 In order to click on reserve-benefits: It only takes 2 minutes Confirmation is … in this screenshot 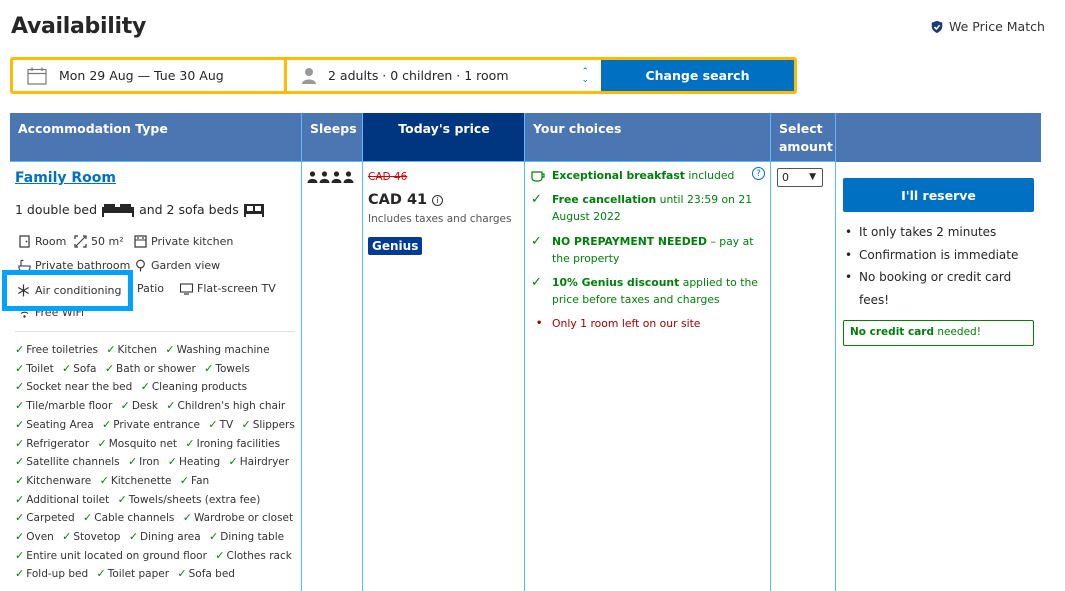, I will do `click(935, 266)`.